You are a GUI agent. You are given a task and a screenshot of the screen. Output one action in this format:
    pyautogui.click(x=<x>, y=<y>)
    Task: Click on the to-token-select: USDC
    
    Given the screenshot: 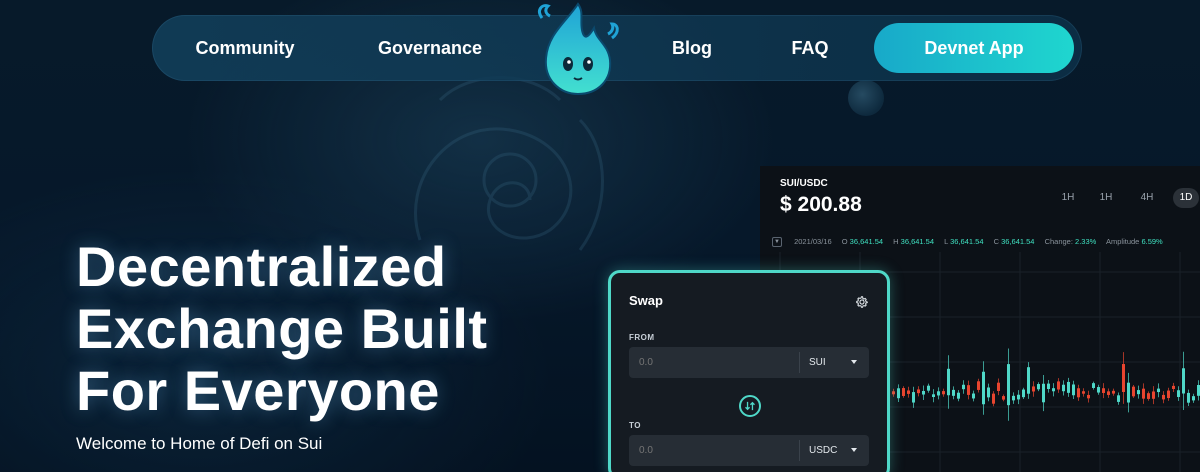 What is the action you would take?
    pyautogui.click(x=823, y=450)
    